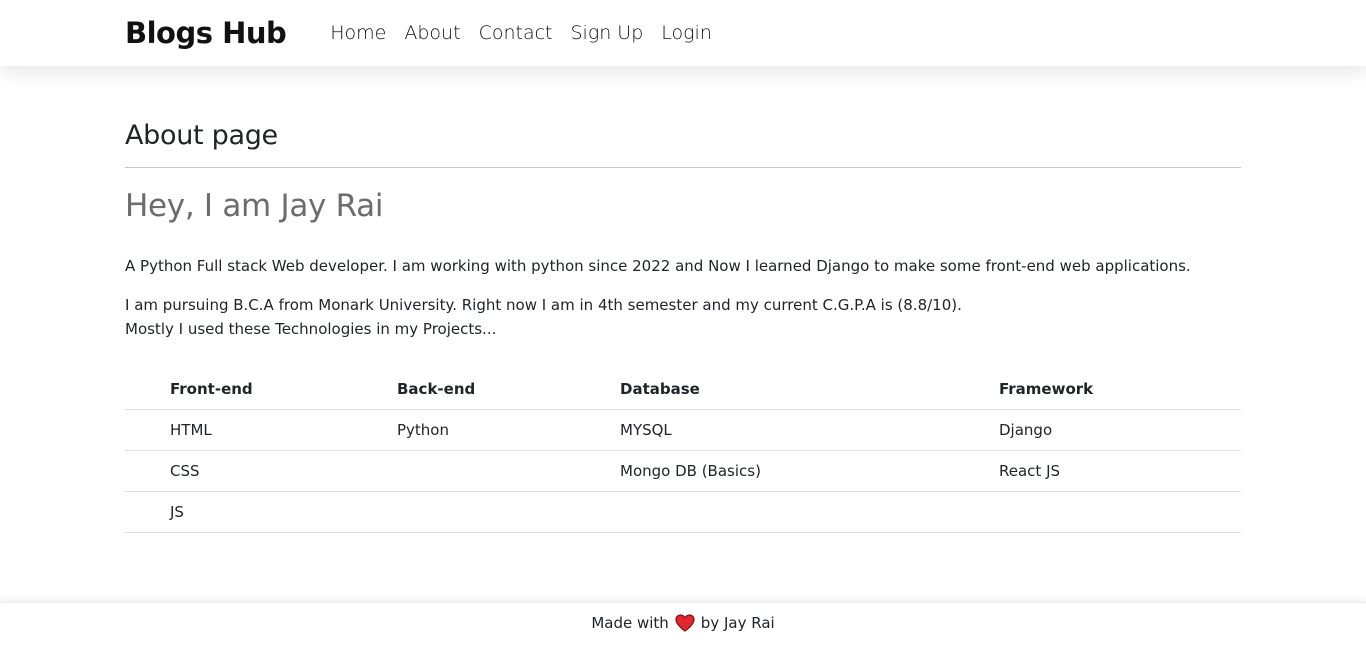 The width and height of the screenshot is (1366, 657). I want to click on divider, so click(683, 167).